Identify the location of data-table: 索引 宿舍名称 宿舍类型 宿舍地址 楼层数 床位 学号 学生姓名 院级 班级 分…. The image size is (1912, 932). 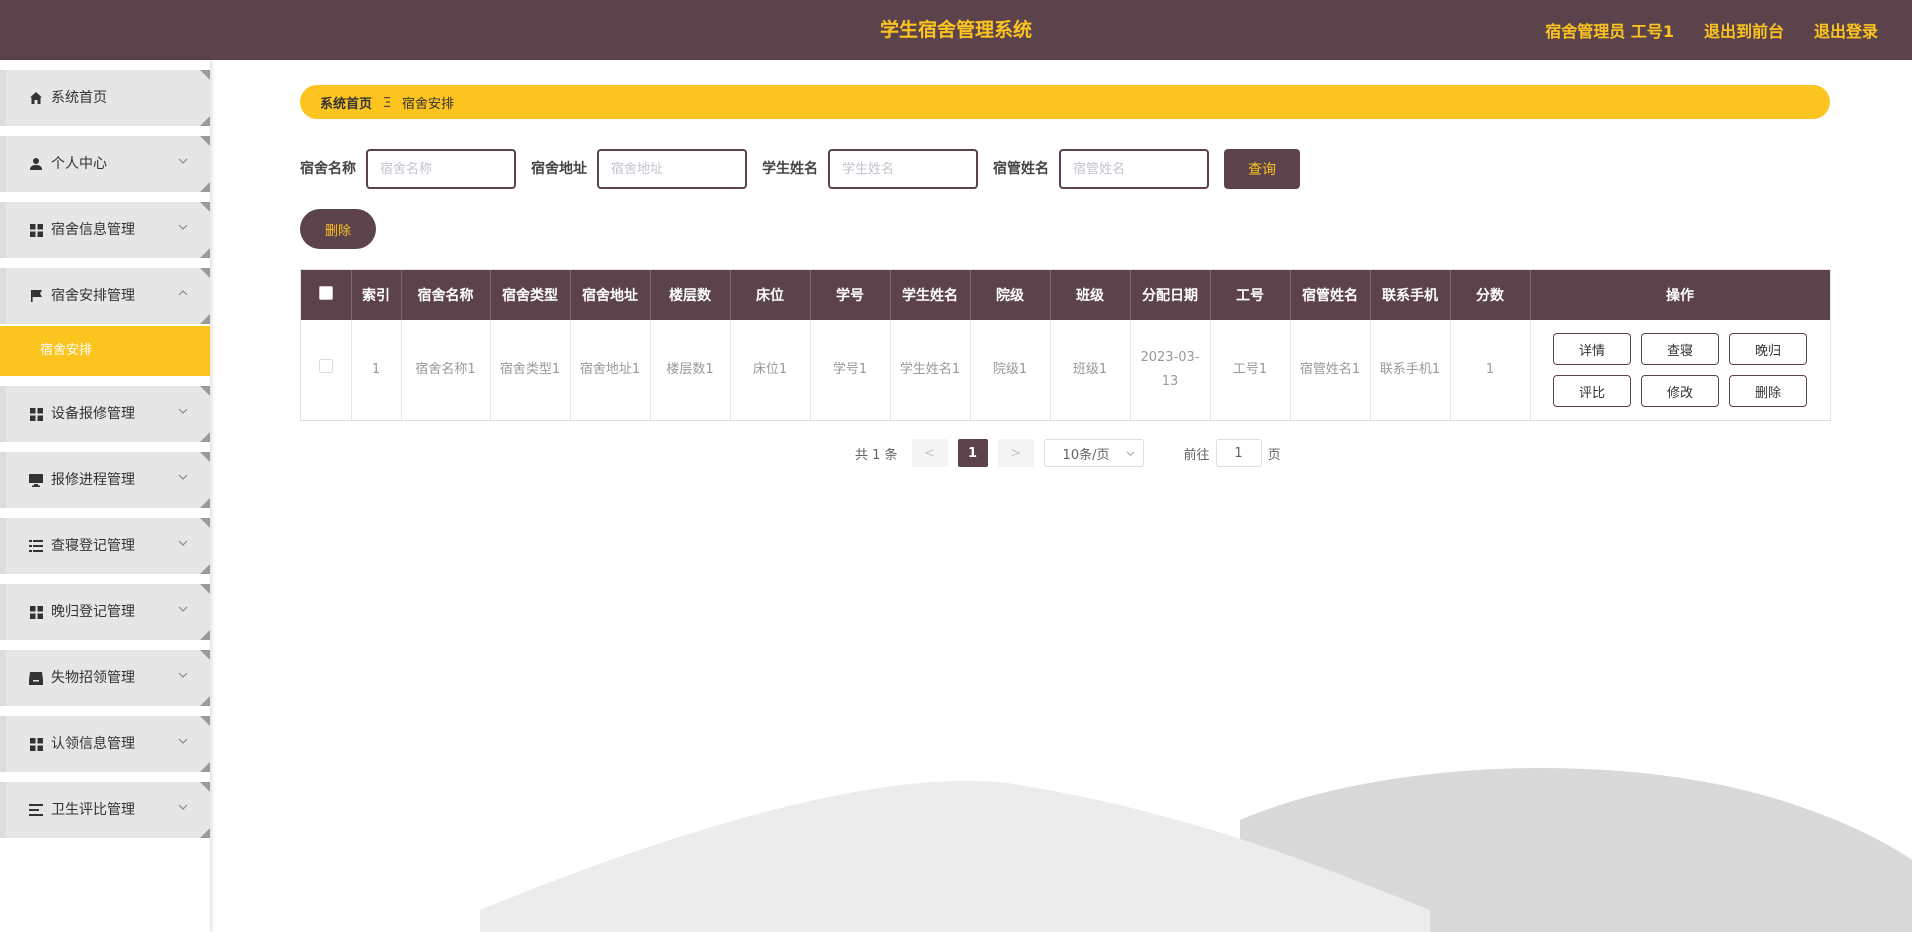
(1065, 345).